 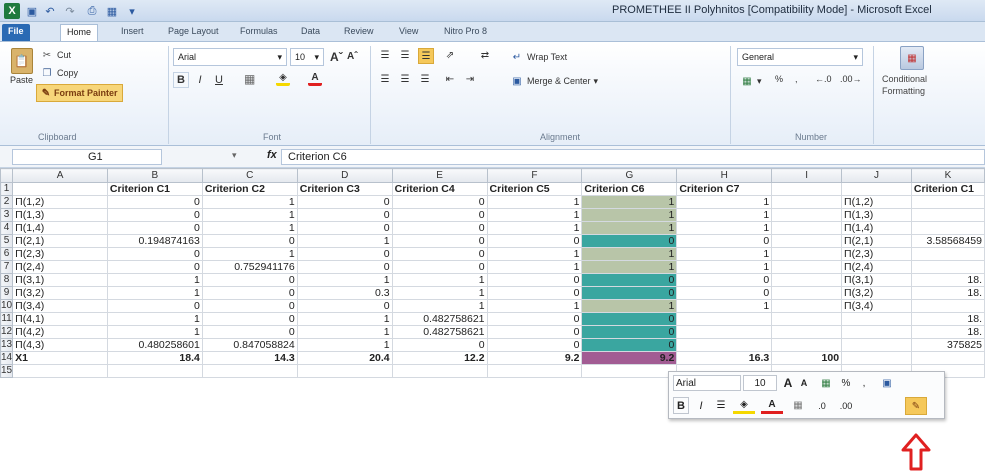 What do you see at coordinates (230, 57) in the screenshot?
I see `font-name-select: Arial ▾` at bounding box center [230, 57].